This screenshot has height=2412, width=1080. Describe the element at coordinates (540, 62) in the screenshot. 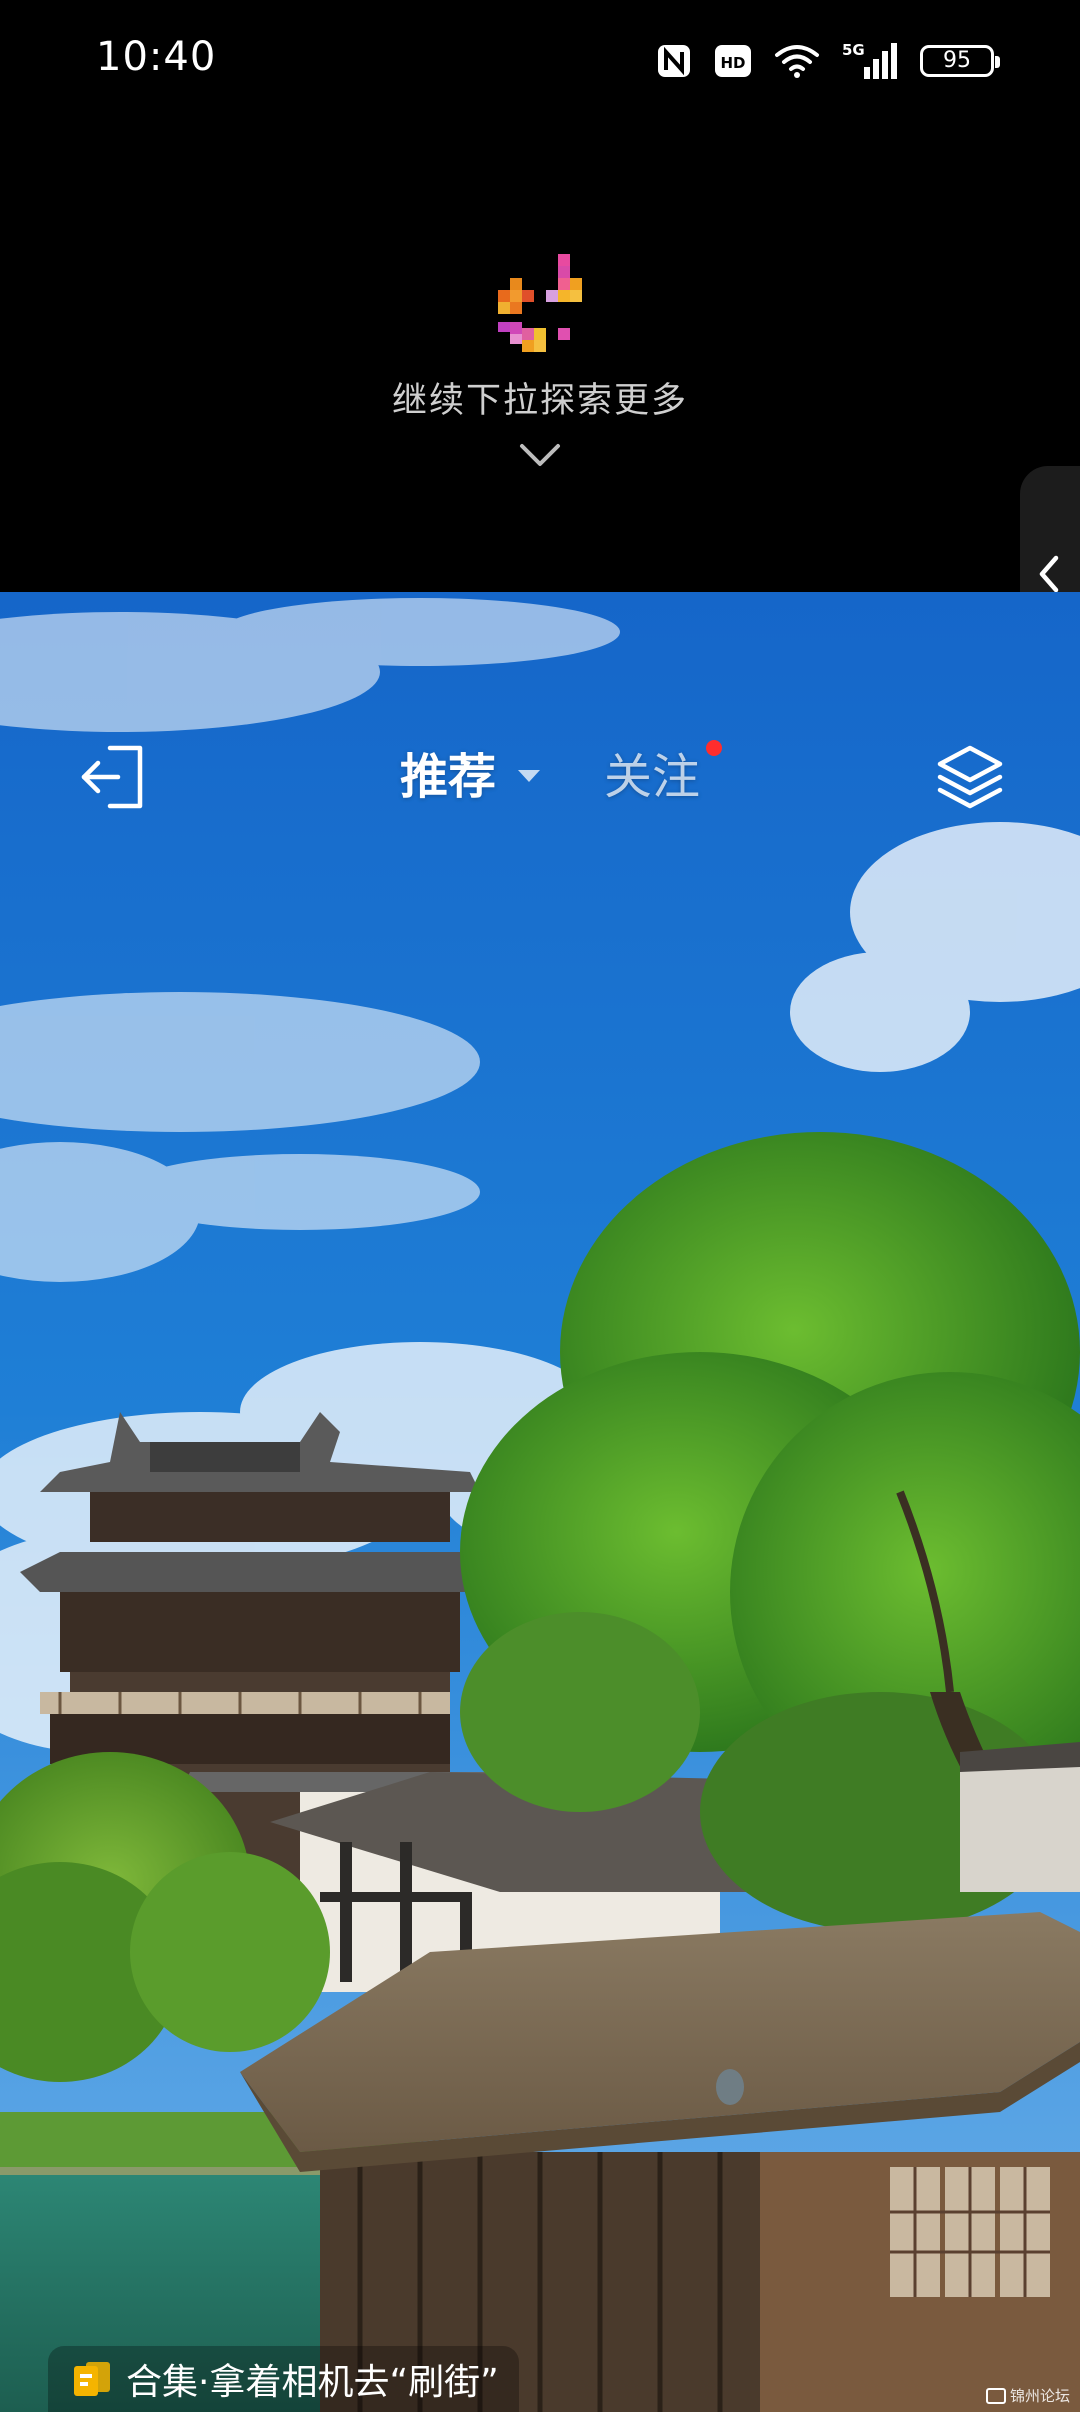

I see `status-bar: 10:40 HD 5G 95` at that location.